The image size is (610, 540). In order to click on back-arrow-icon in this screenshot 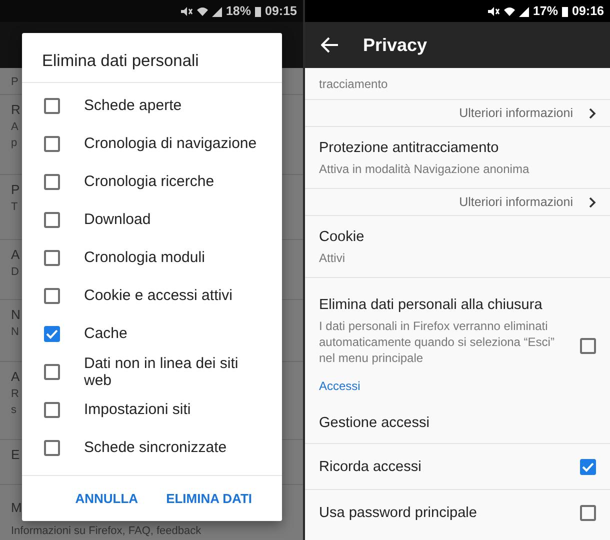, I will do `click(330, 45)`.